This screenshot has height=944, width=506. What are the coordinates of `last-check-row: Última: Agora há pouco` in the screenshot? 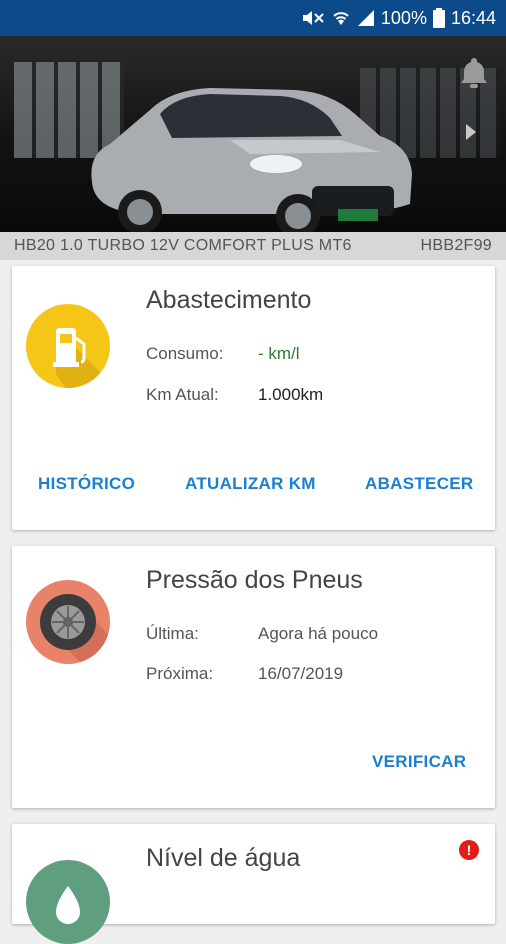 It's located at (262, 634).